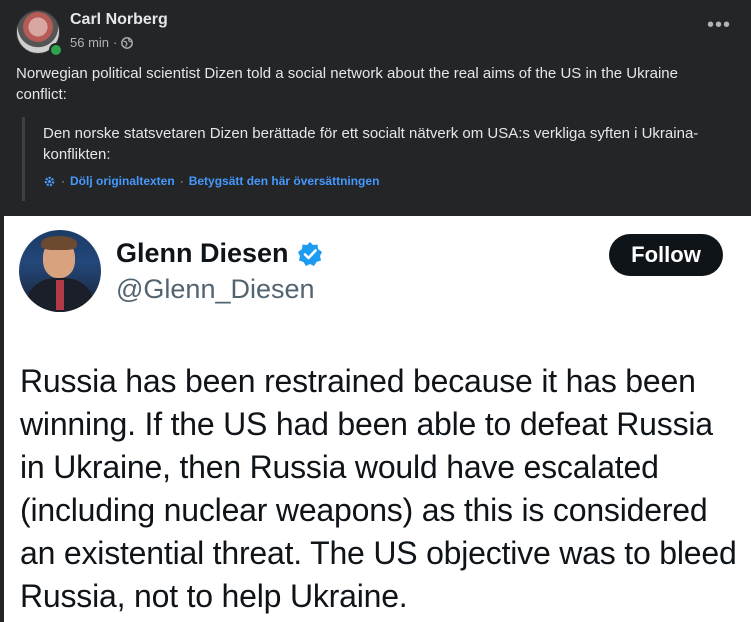  What do you see at coordinates (202, 253) in the screenshot?
I see `tweet-name-text: Glenn Diesen` at bounding box center [202, 253].